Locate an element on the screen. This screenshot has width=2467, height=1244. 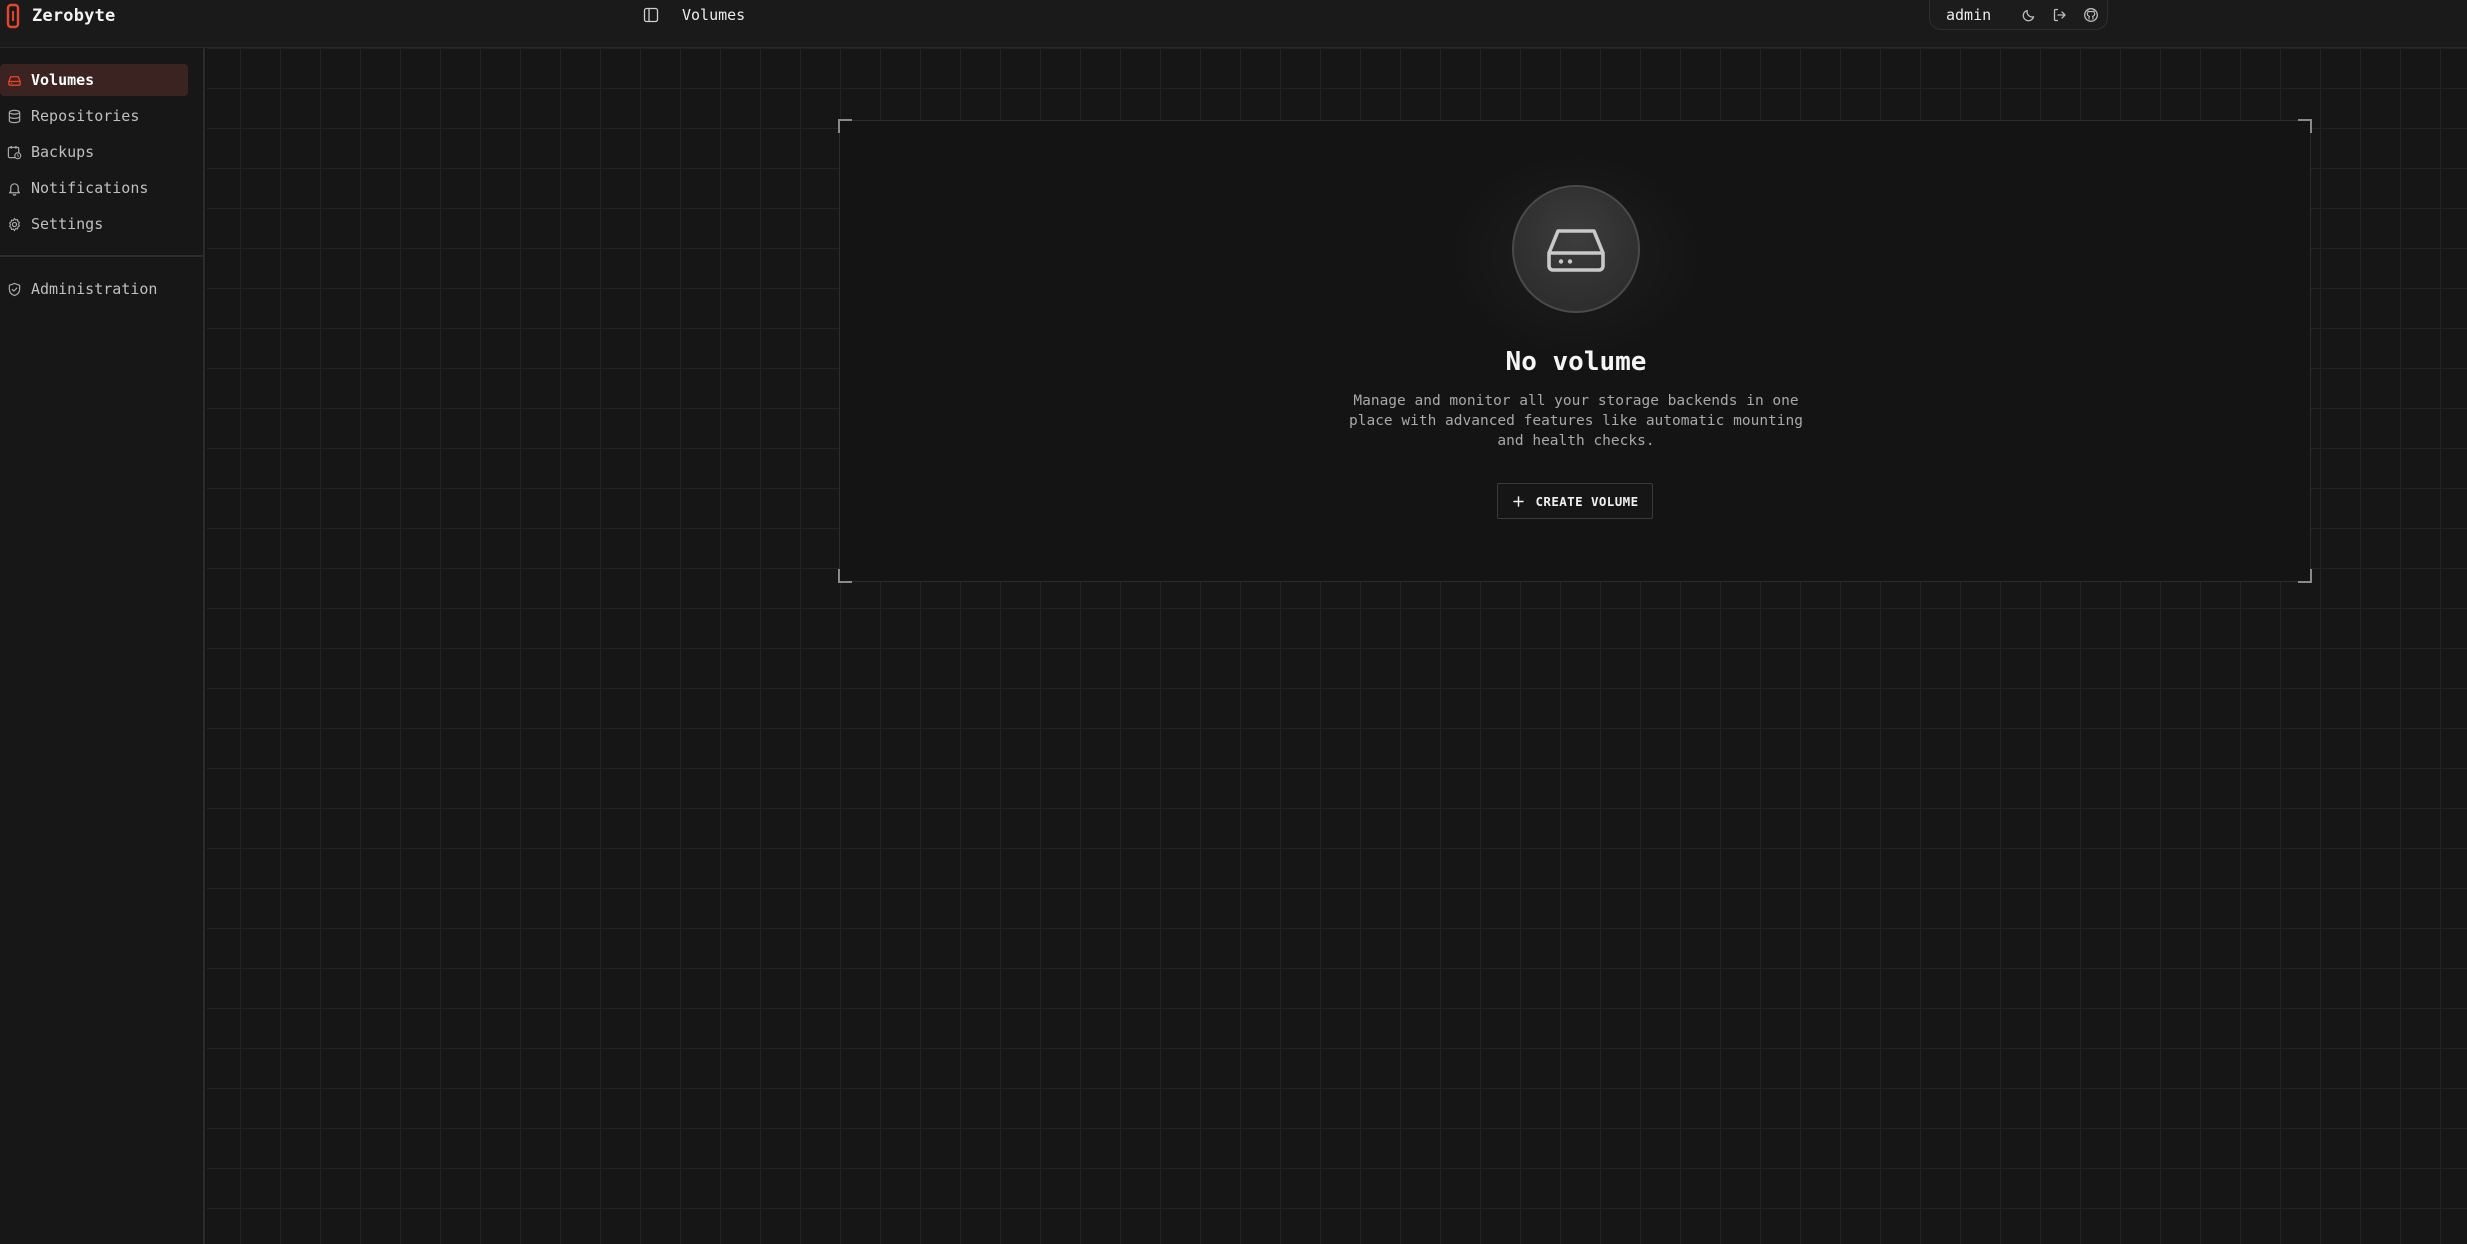
sidebar-item-repositories: Repositories is located at coordinates (94, 116).